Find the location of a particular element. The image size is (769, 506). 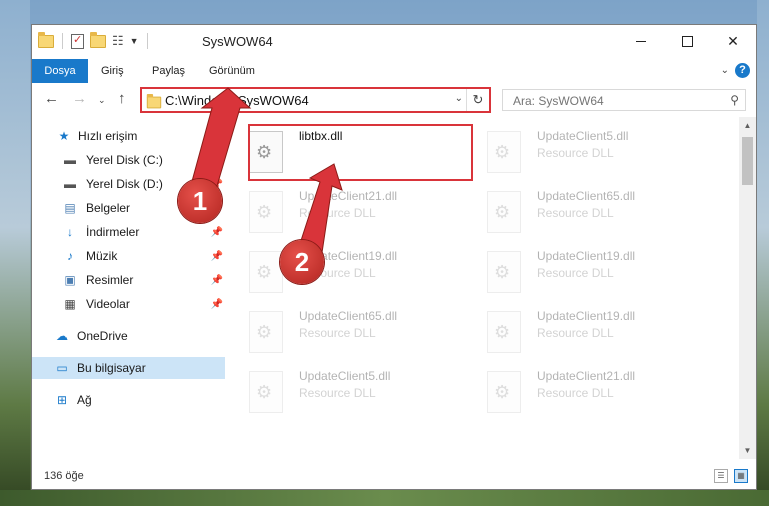

step-1-badge: 1 is located at coordinates (200, 201).